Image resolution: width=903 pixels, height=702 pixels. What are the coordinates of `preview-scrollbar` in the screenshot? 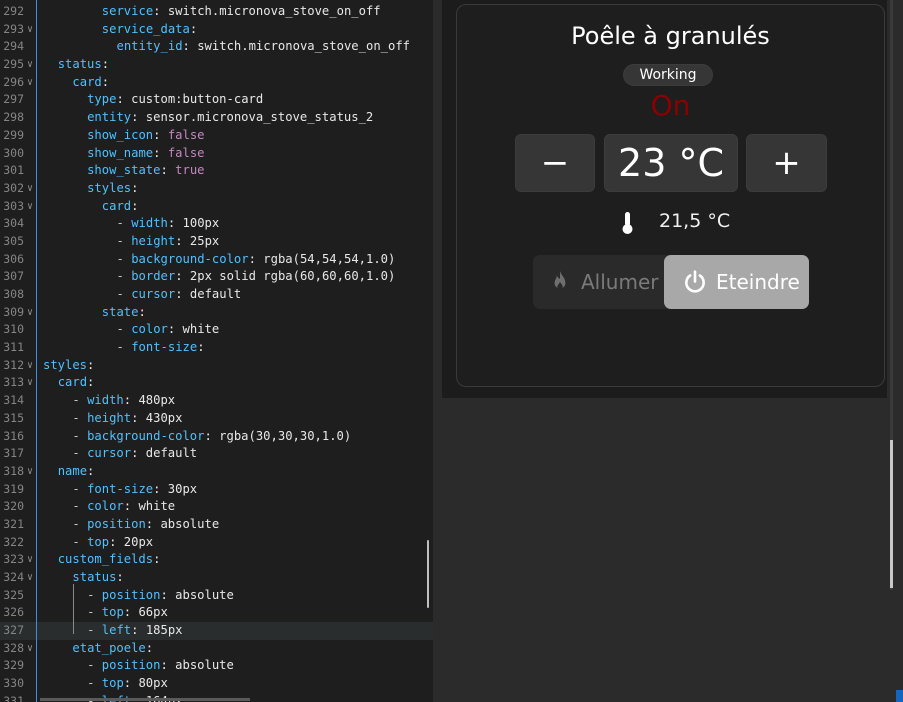 It's located at (891, 514).